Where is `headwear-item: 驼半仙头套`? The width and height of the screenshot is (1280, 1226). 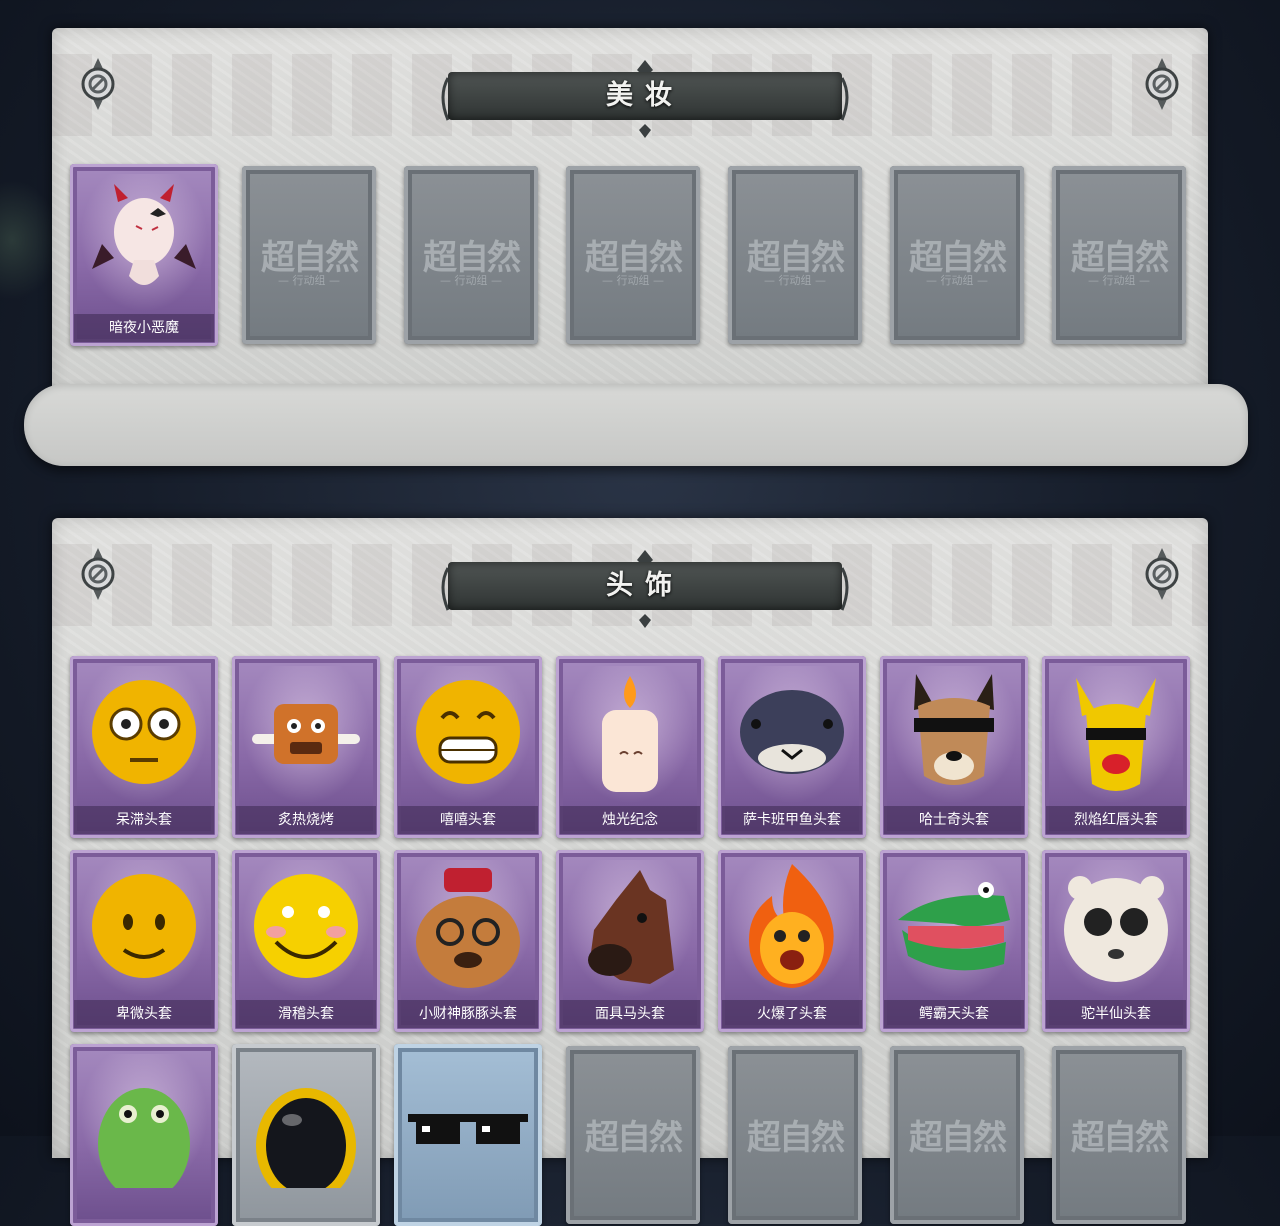 headwear-item: 驼半仙头套 is located at coordinates (1116, 941).